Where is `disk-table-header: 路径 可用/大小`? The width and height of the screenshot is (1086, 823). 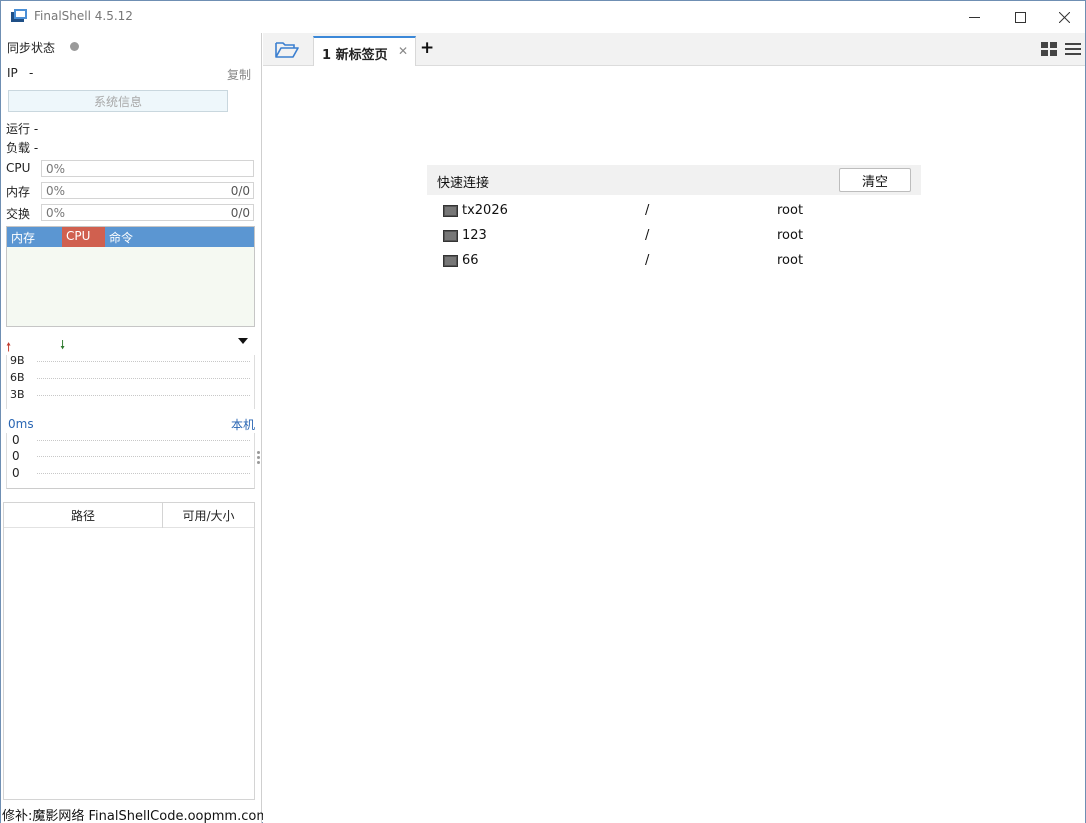 disk-table-header: 路径 可用/大小 is located at coordinates (129, 515).